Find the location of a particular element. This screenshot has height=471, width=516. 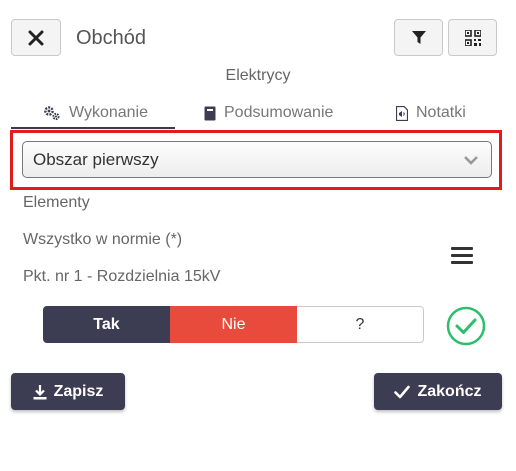

qr-code-button is located at coordinates (472, 37).